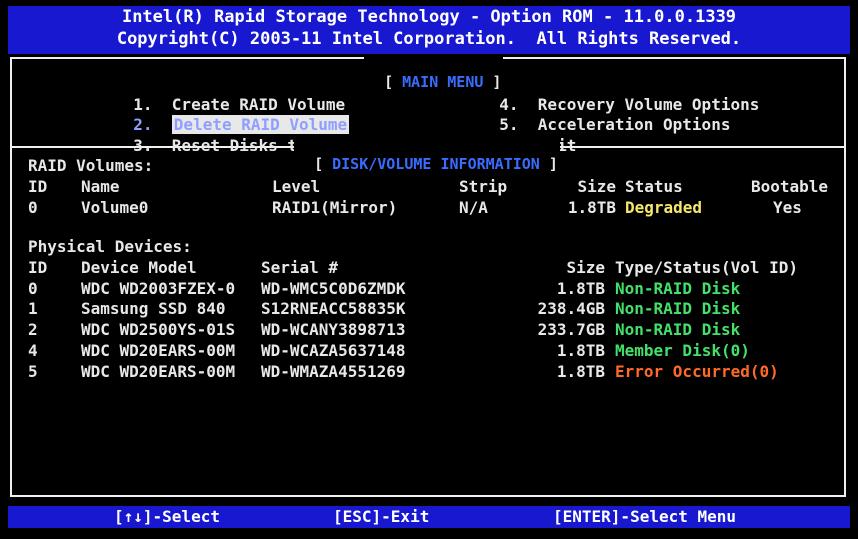 This screenshot has width=858, height=539. I want to click on col-name: Name, so click(100, 186).